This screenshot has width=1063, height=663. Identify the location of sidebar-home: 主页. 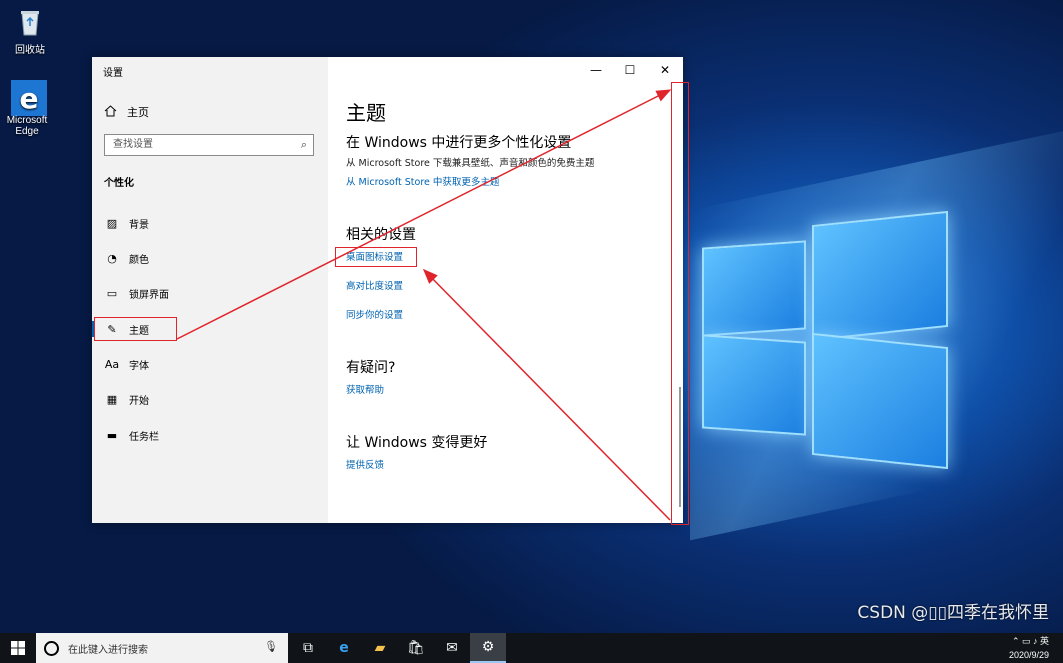
(126, 112).